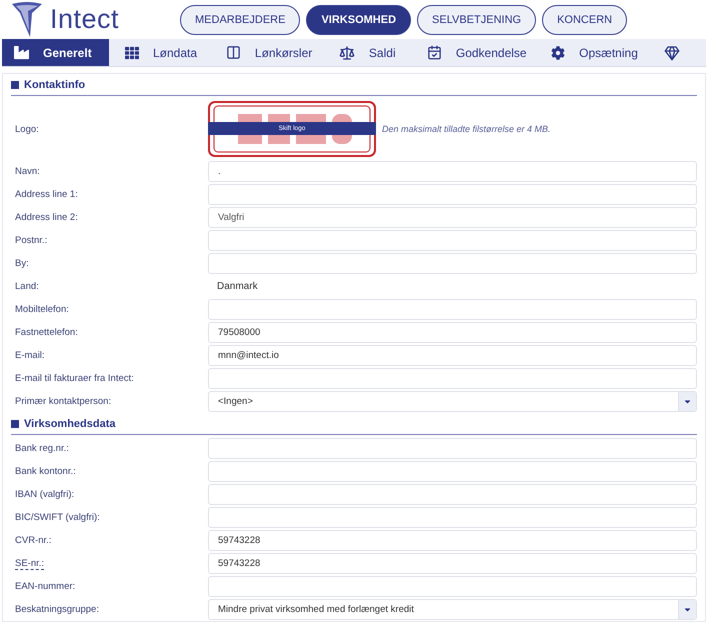 This screenshot has height=624, width=708. Describe the element at coordinates (85, 20) in the screenshot. I see `brand-name: Intect` at that location.